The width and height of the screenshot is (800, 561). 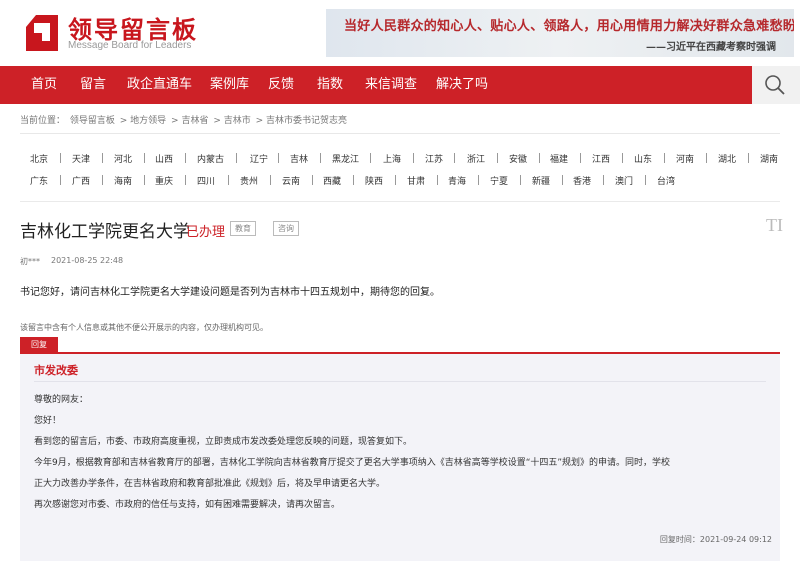 What do you see at coordinates (392, 158) in the screenshot?
I see `province-link: 上海` at bounding box center [392, 158].